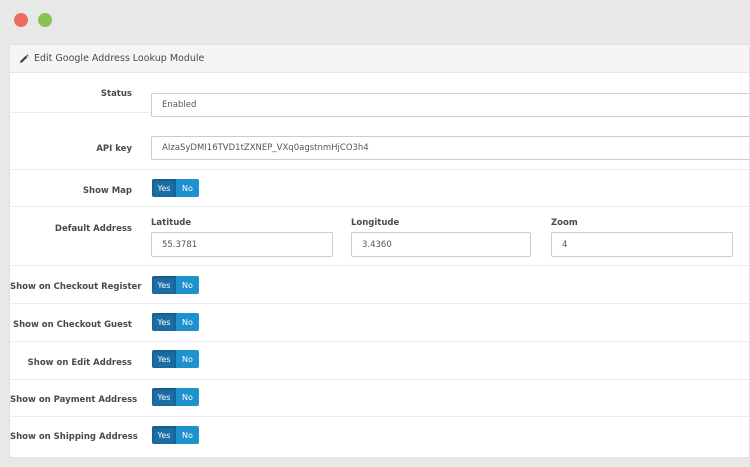 This screenshot has width=750, height=467. Describe the element at coordinates (164, 322) in the screenshot. I see `checkout-guest-yes-button: Yes` at that location.